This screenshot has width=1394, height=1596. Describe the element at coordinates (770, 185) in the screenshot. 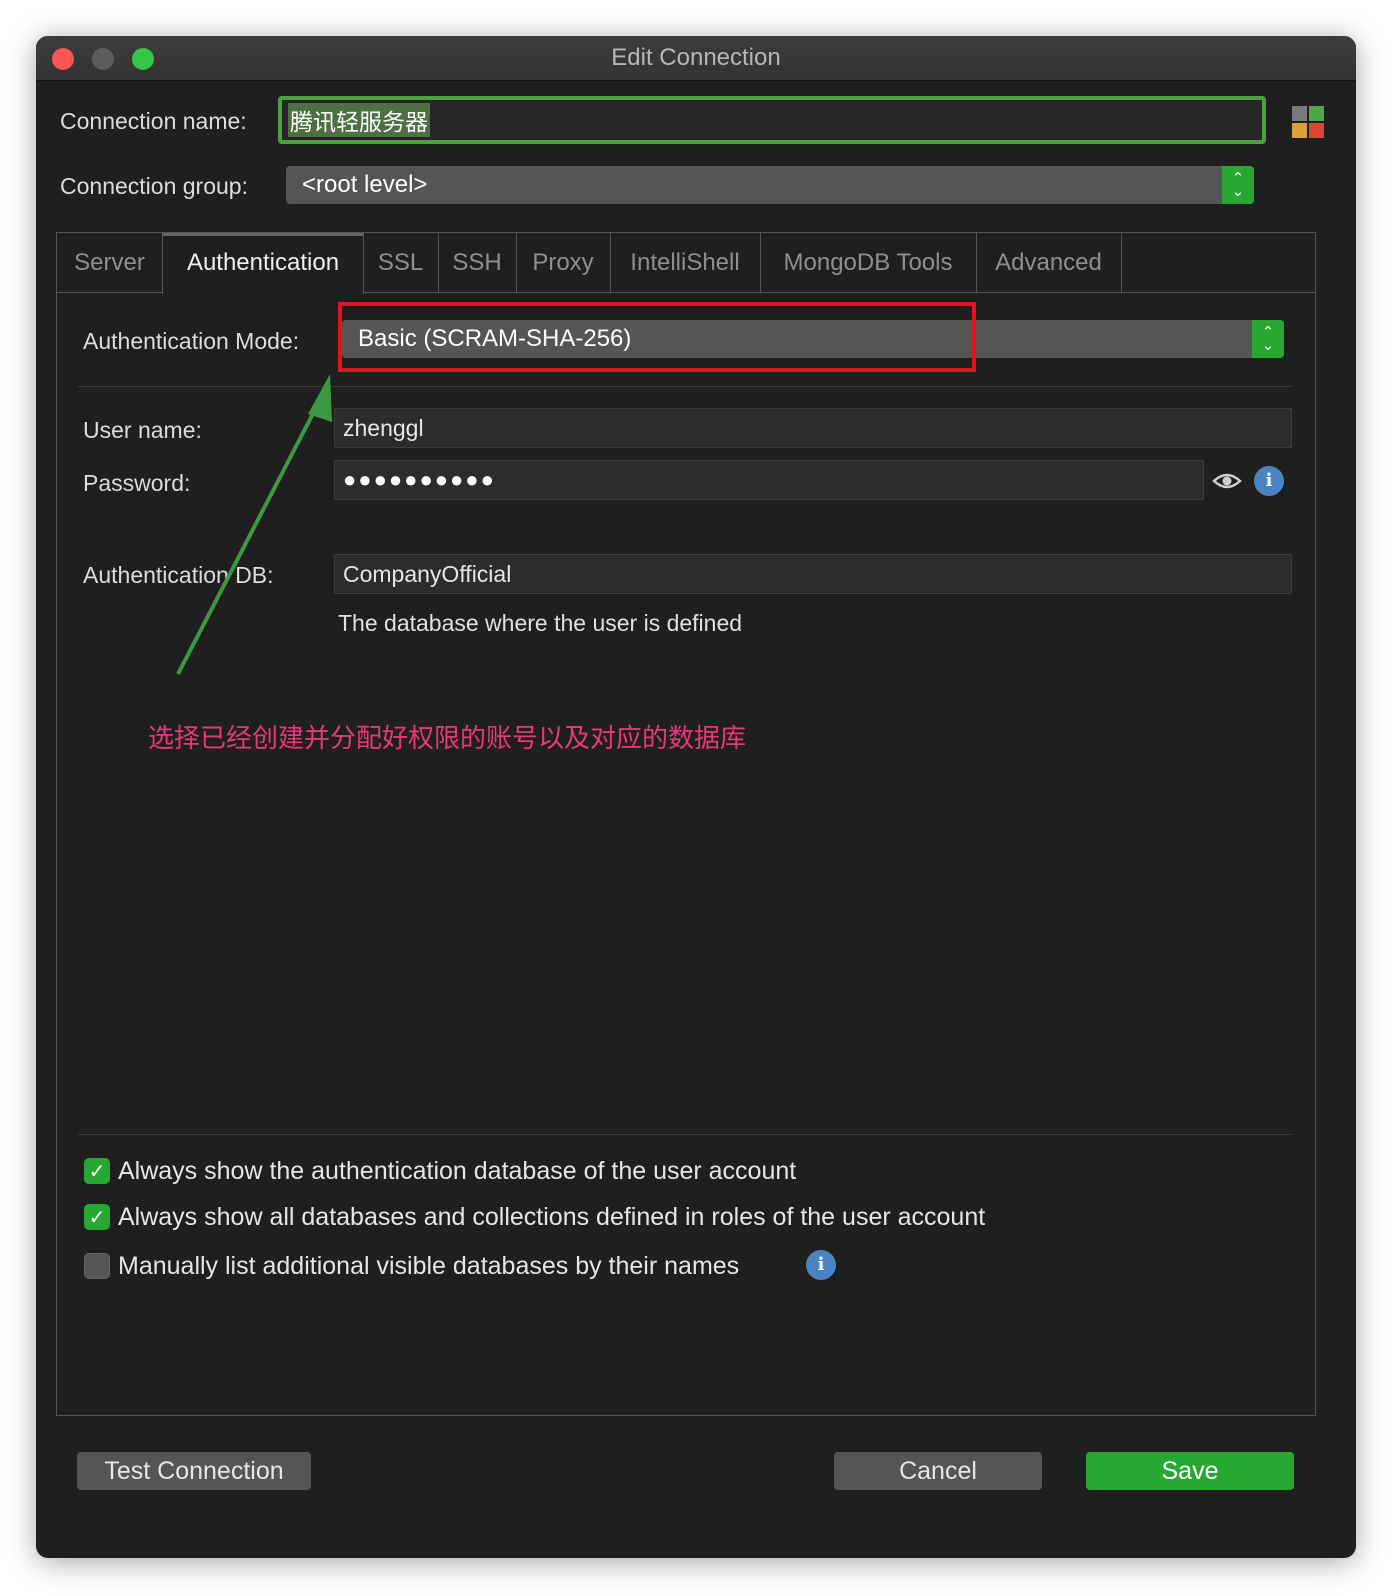

I see `connection-group-select: <root level> ⌃ ⌄` at that location.